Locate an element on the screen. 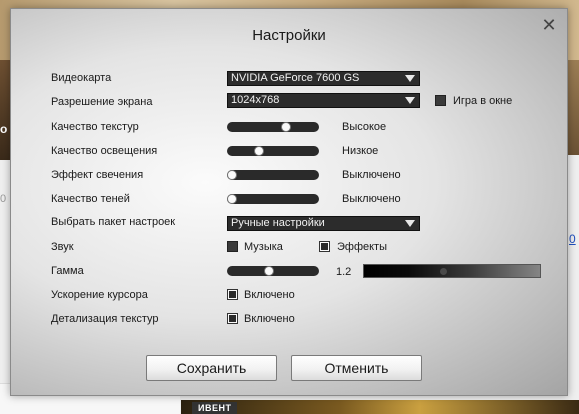 The width and height of the screenshot is (579, 414). resolution-value: 1024x768 is located at coordinates (255, 100).